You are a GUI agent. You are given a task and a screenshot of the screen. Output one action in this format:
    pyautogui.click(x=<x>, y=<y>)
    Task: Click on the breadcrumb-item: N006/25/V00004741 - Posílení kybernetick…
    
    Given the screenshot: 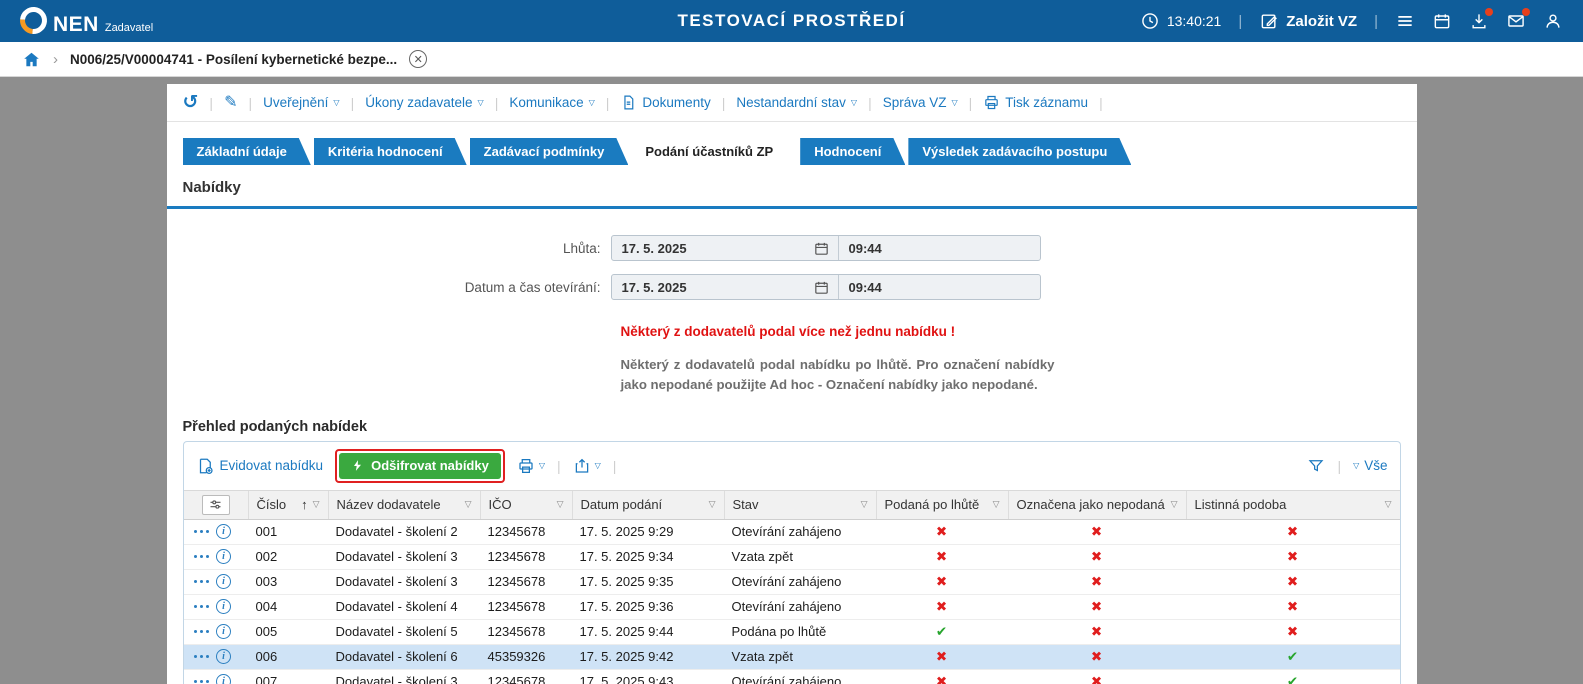 What is the action you would take?
    pyautogui.click(x=233, y=59)
    